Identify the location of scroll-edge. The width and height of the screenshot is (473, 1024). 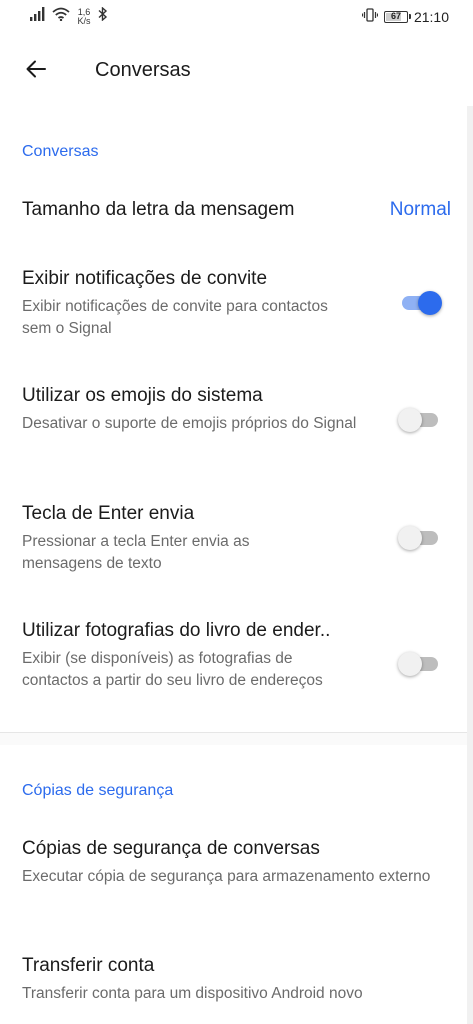
(470, 565).